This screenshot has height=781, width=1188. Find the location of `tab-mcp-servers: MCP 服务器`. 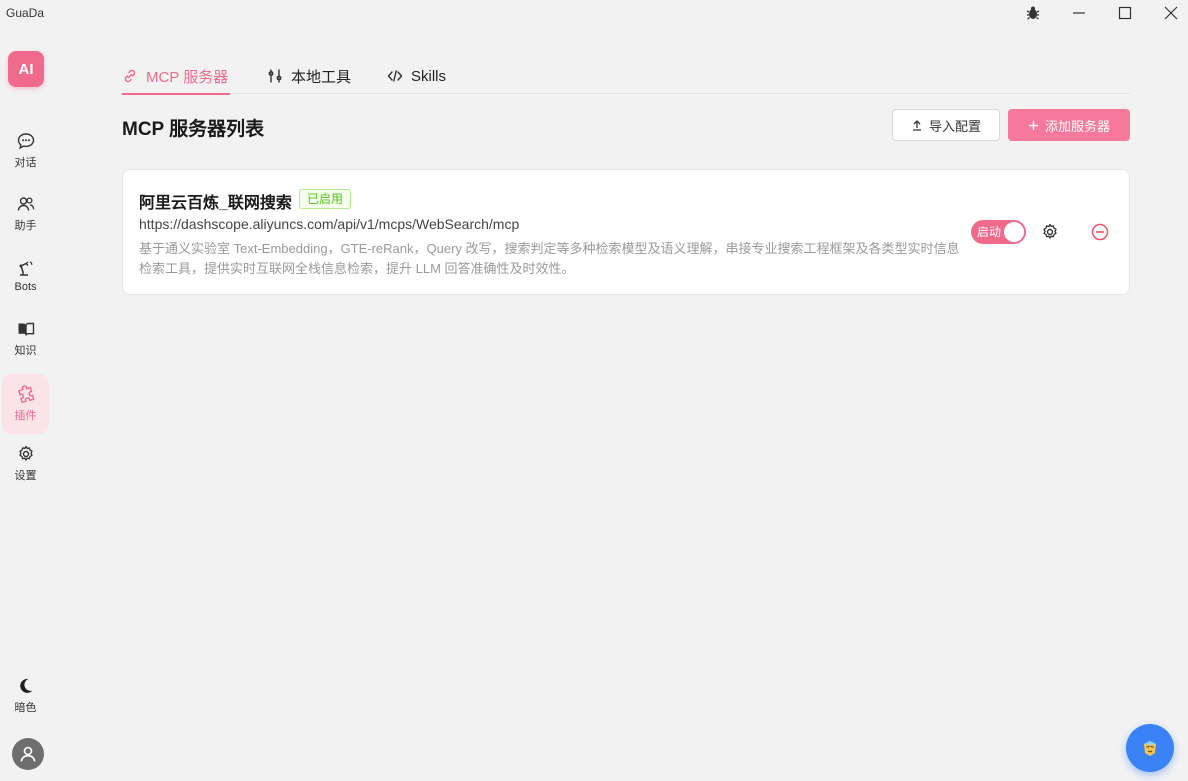

tab-mcp-servers: MCP 服务器 is located at coordinates (176, 76).